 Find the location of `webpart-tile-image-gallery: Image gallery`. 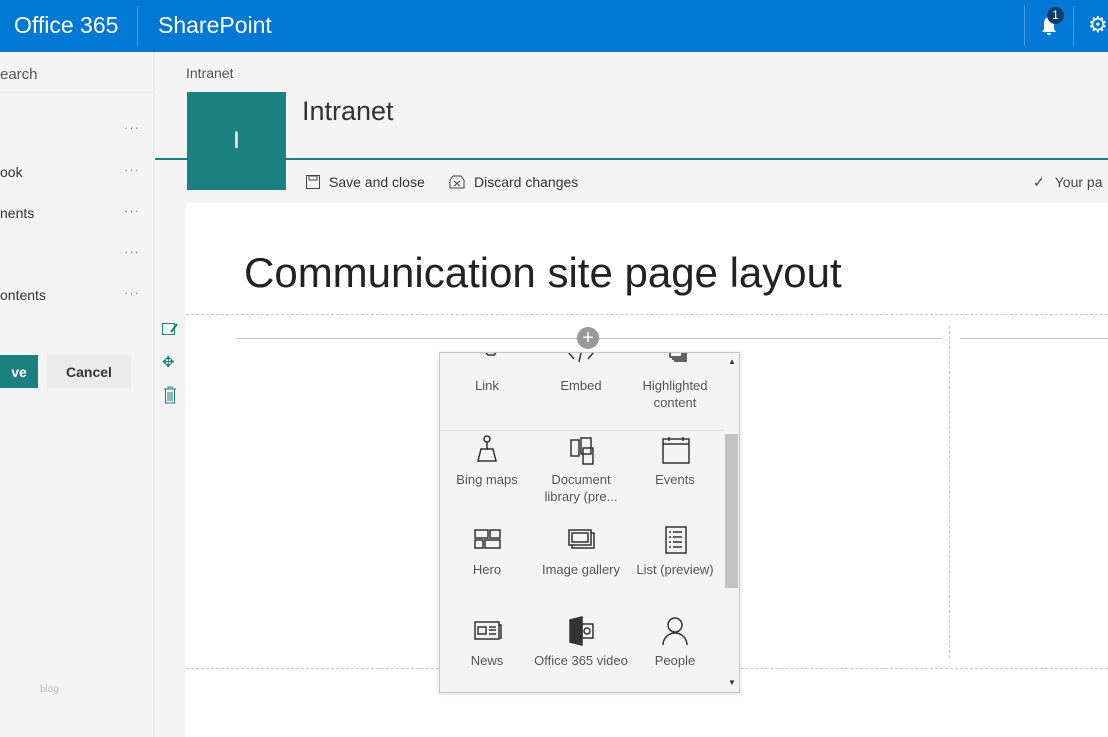

webpart-tile-image-gallery: Image gallery is located at coordinates (581, 551).